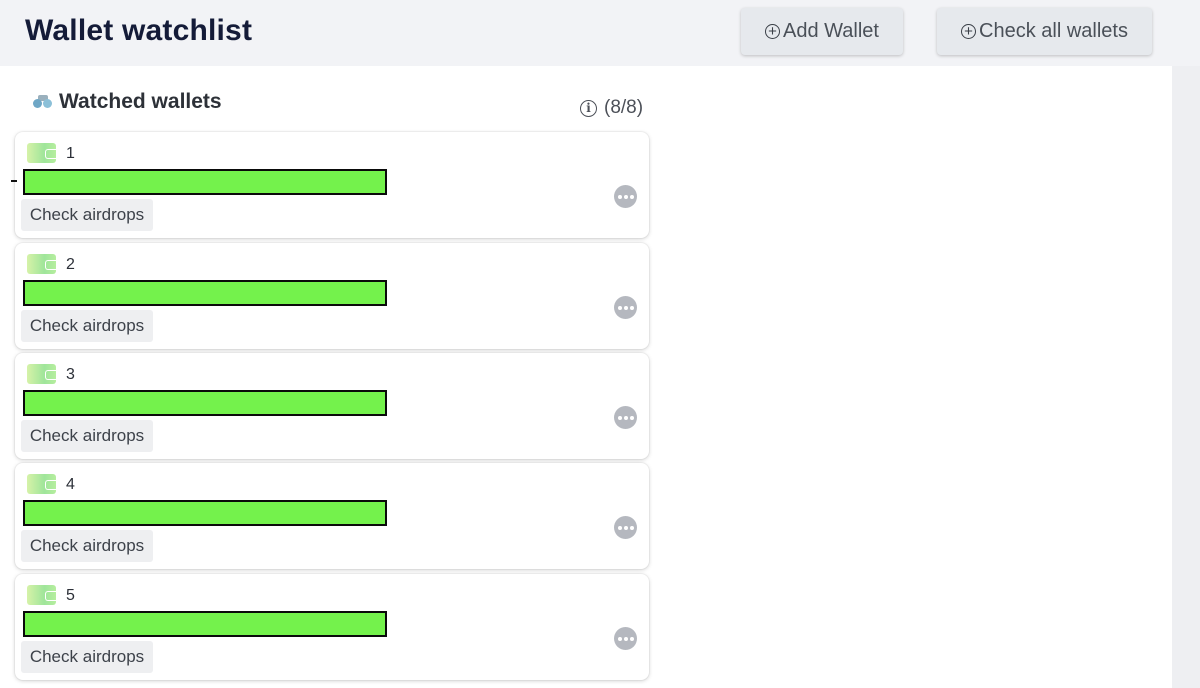 The height and width of the screenshot is (688, 1200). I want to click on wallet-number: 2, so click(70, 264).